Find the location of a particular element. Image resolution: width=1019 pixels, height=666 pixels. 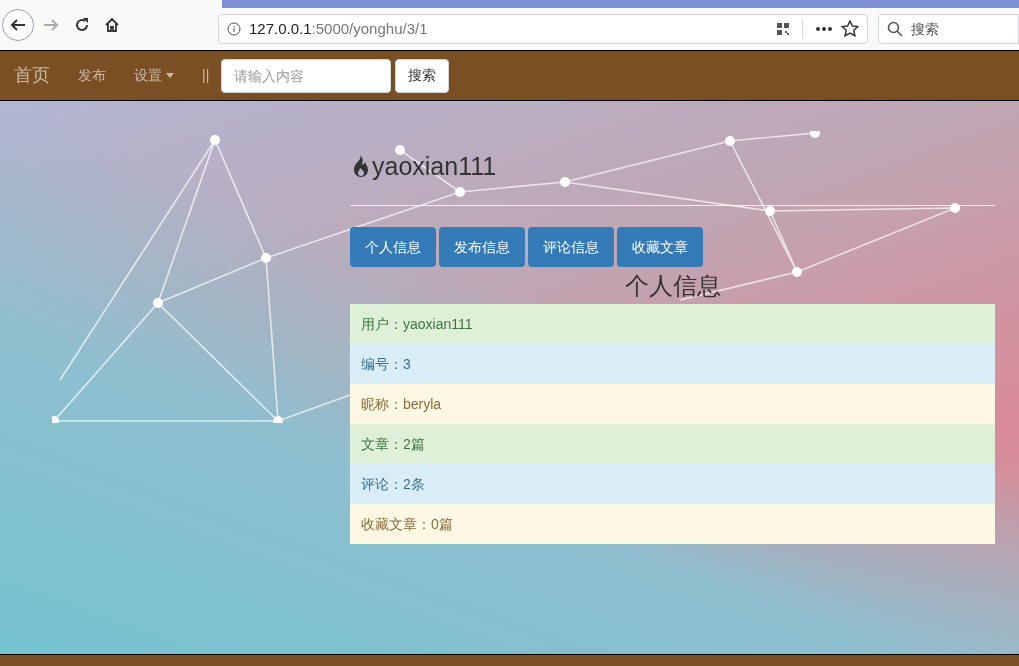

info-row: 评论：2条 is located at coordinates (672, 484).